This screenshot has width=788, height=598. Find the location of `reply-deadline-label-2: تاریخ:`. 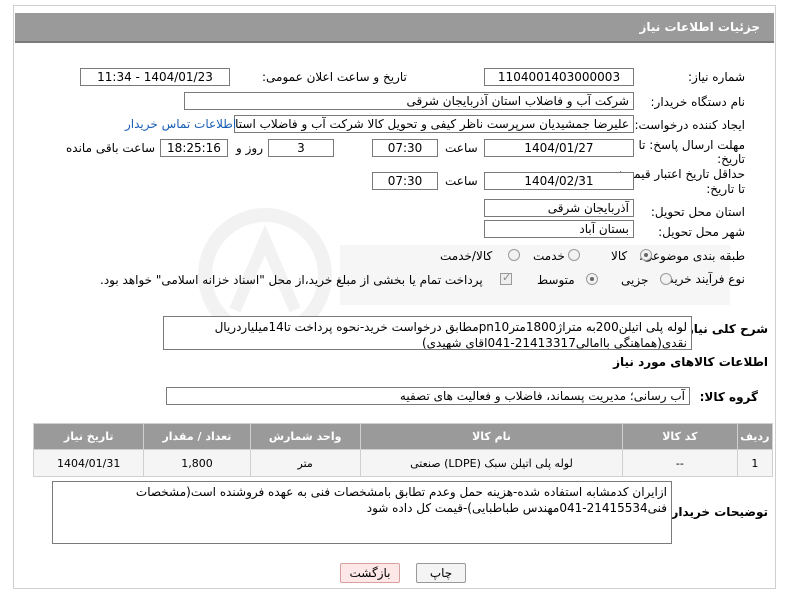

reply-deadline-label-2: تاریخ: is located at coordinates (731, 159).